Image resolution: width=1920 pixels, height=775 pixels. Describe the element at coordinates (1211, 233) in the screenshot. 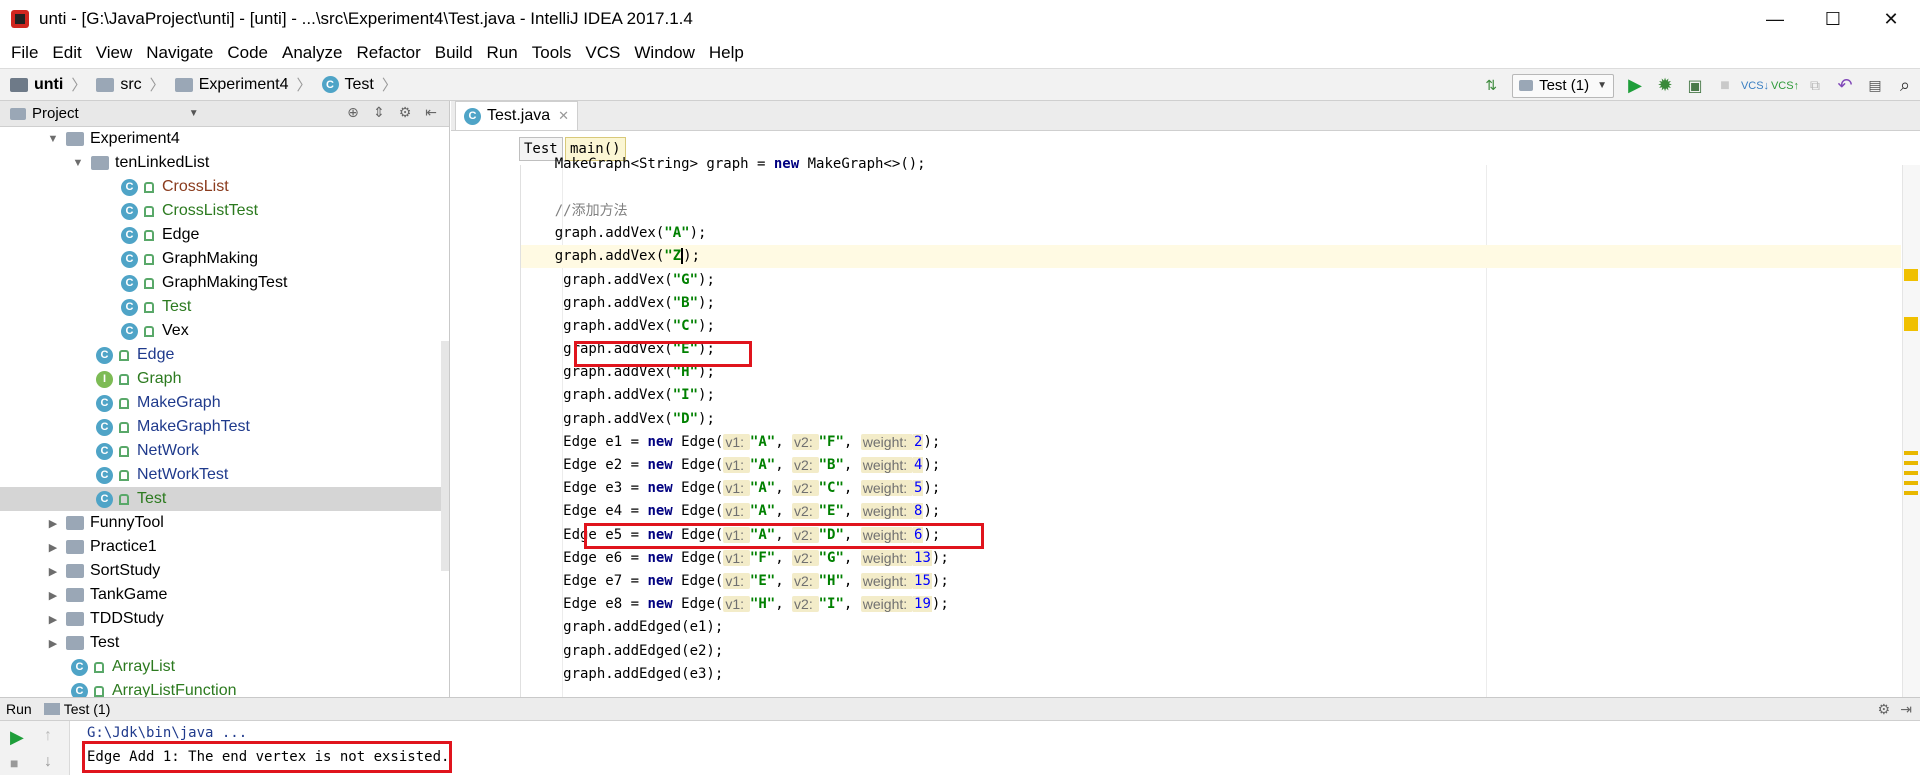

I see `code-line: 13 graph.addVex("A");` at that location.